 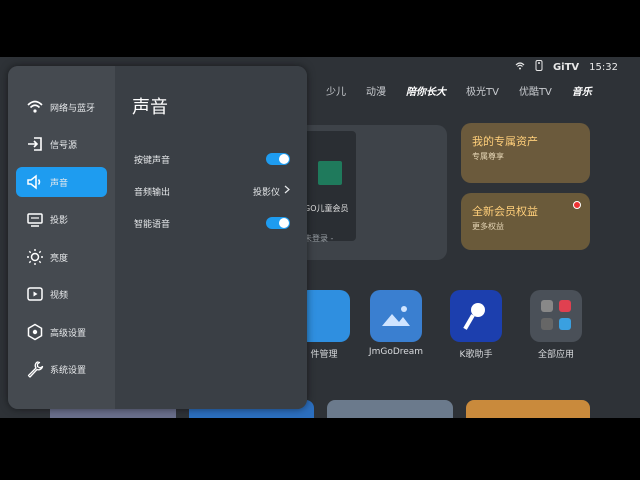 I want to click on tab-anime: 动漫, so click(x=376, y=90).